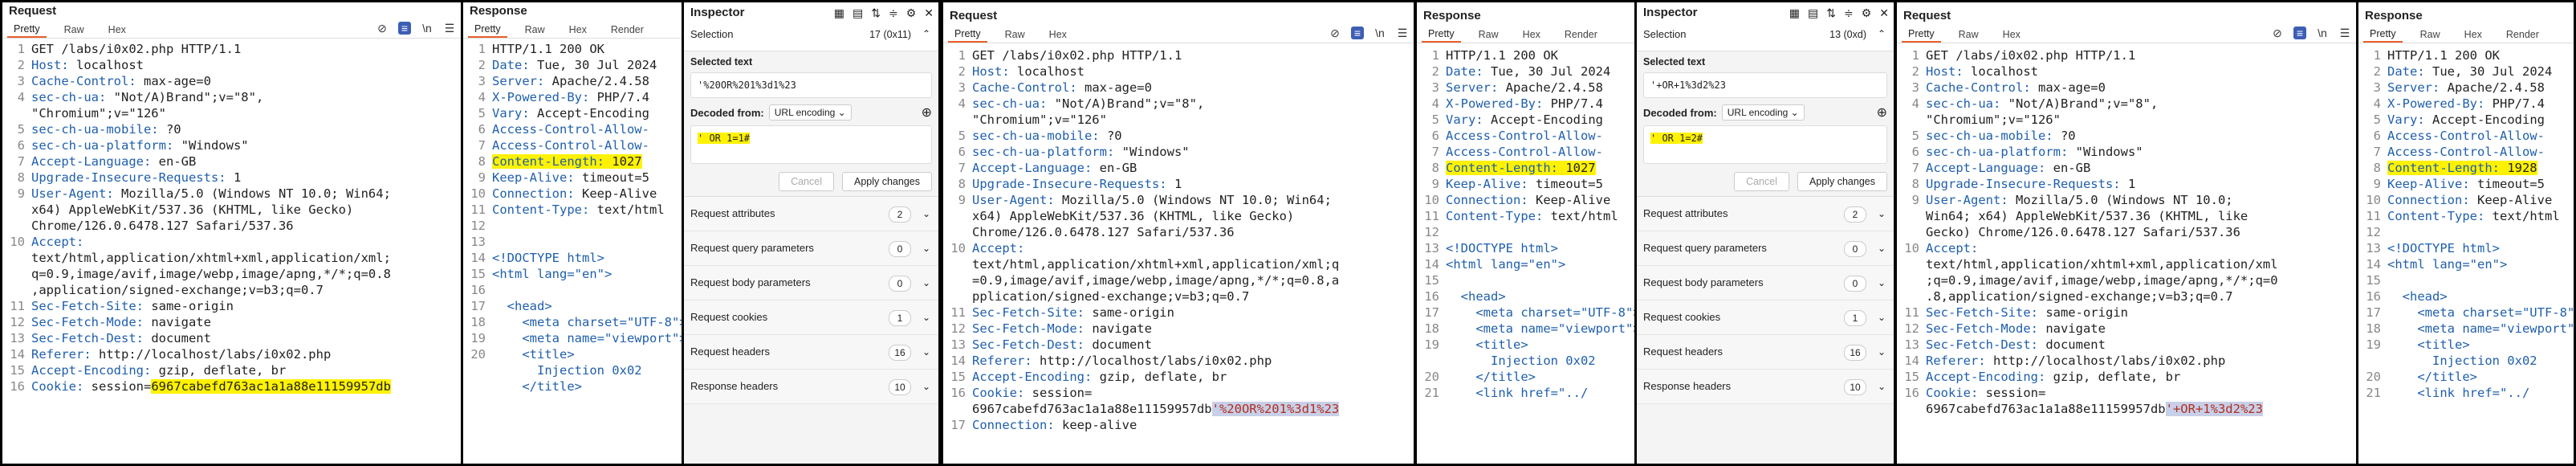  I want to click on line-text: Sec-Fetch-Site: same-origin, so click(1193, 313).